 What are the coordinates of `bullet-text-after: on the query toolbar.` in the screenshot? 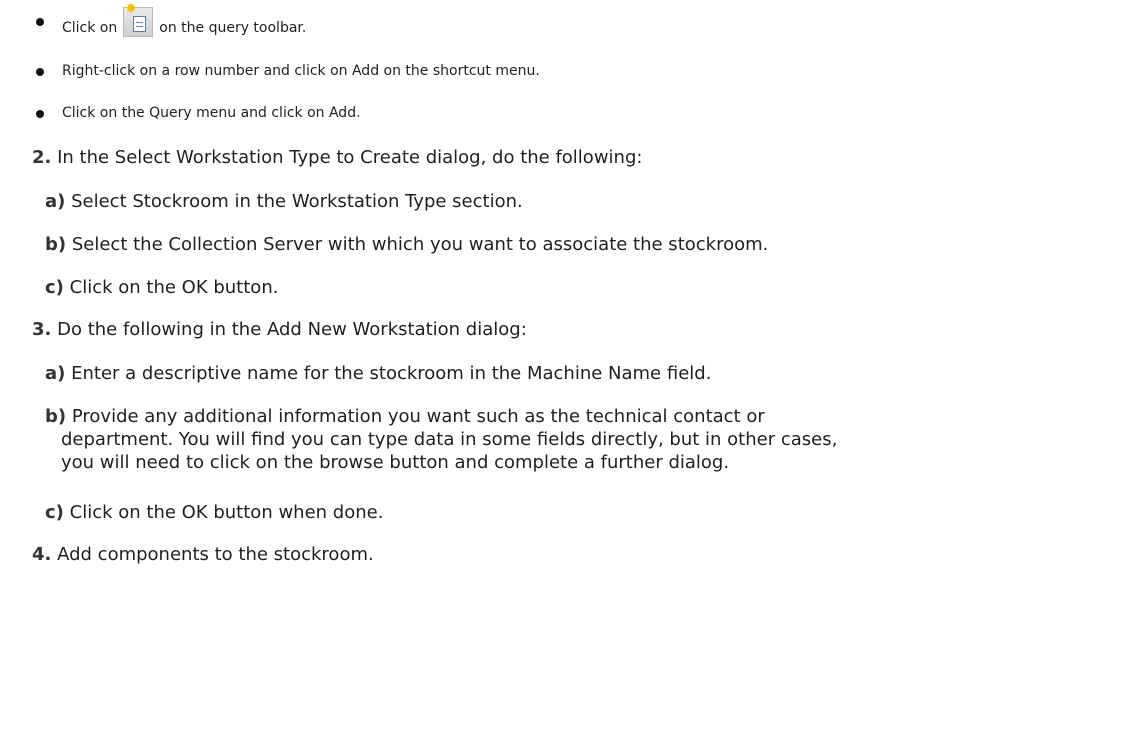 It's located at (233, 28).